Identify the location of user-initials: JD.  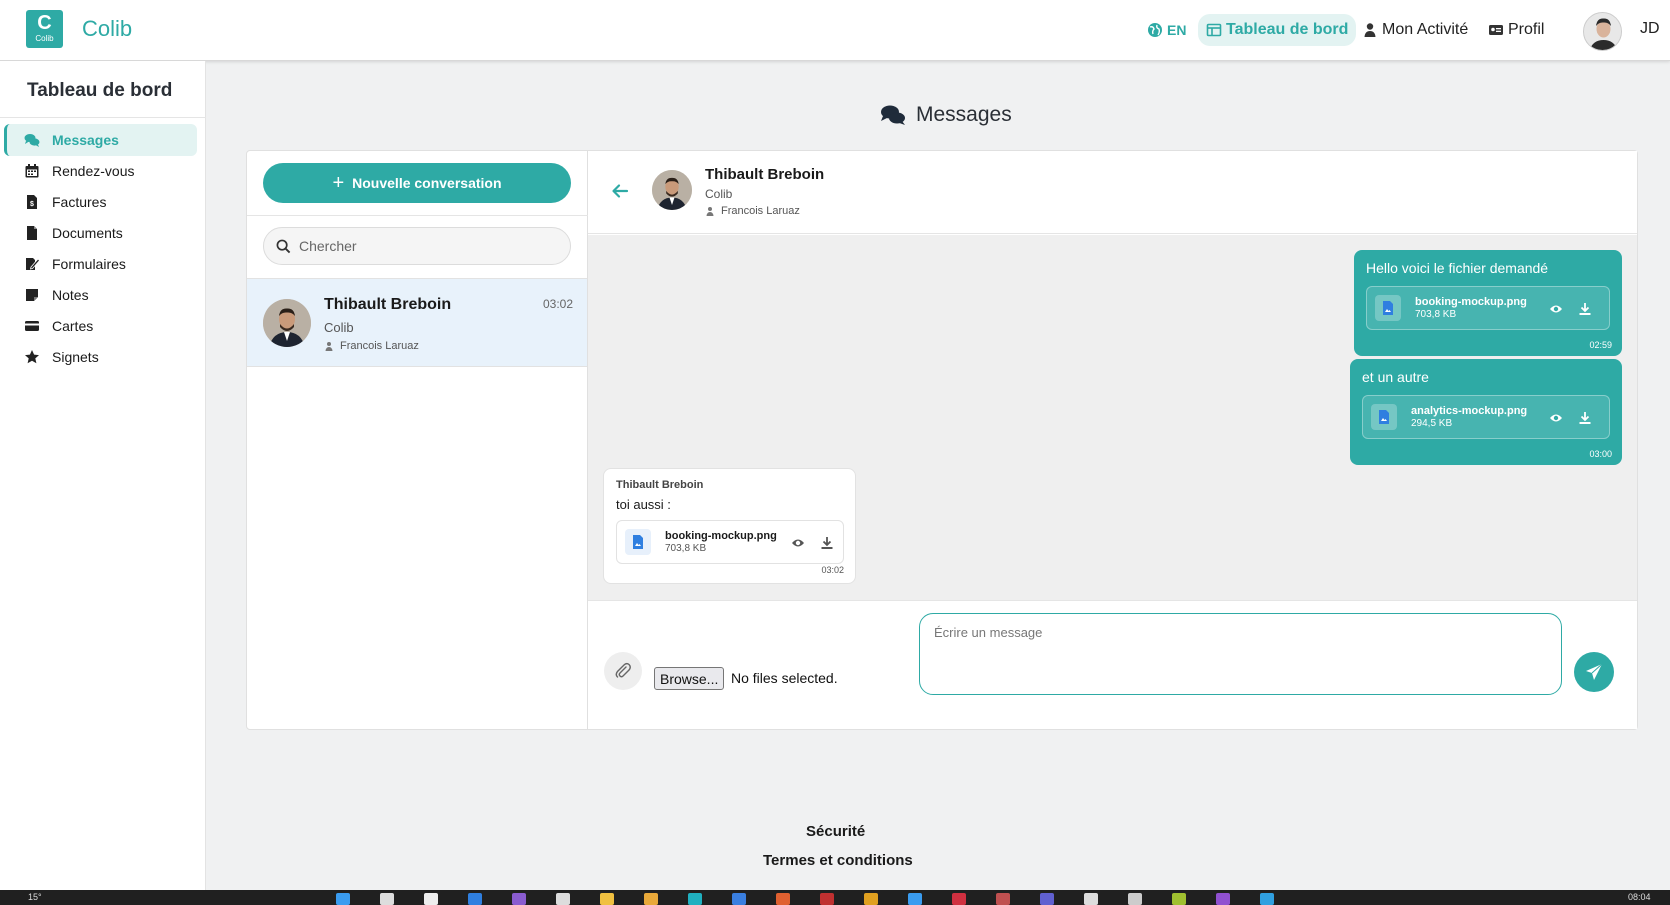
(1650, 29).